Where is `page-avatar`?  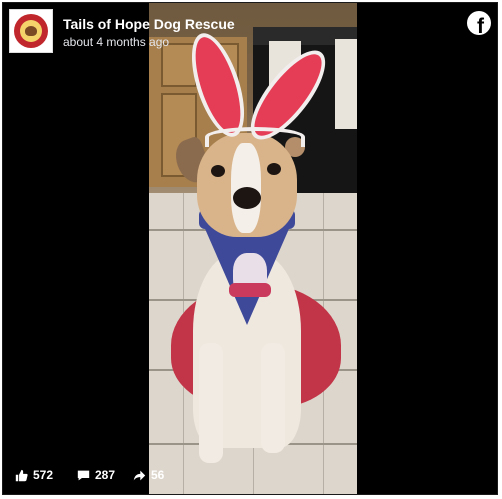
page-avatar is located at coordinates (31, 31).